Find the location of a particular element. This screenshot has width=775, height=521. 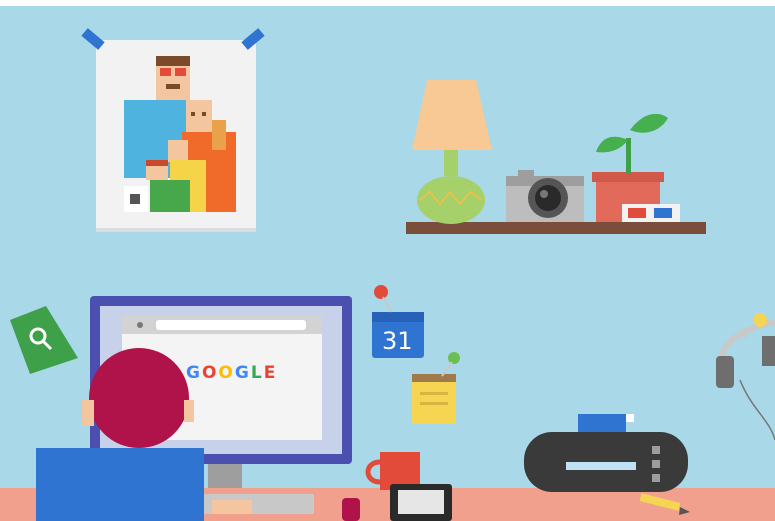

desk-figurine is located at coordinates (351, 509).